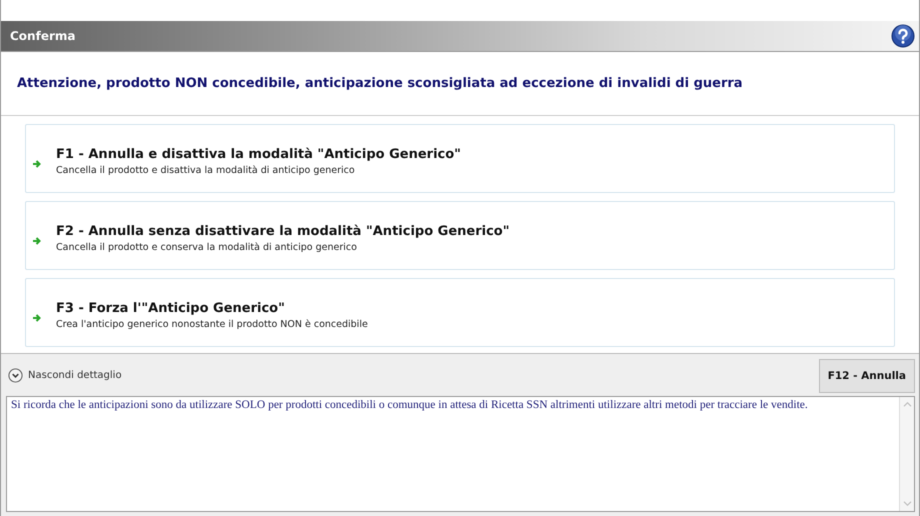 Image resolution: width=920 pixels, height=516 pixels. What do you see at coordinates (207, 247) in the screenshot?
I see `option-description: Cancella il prodotto e conserva la modalità di anticipo generico` at bounding box center [207, 247].